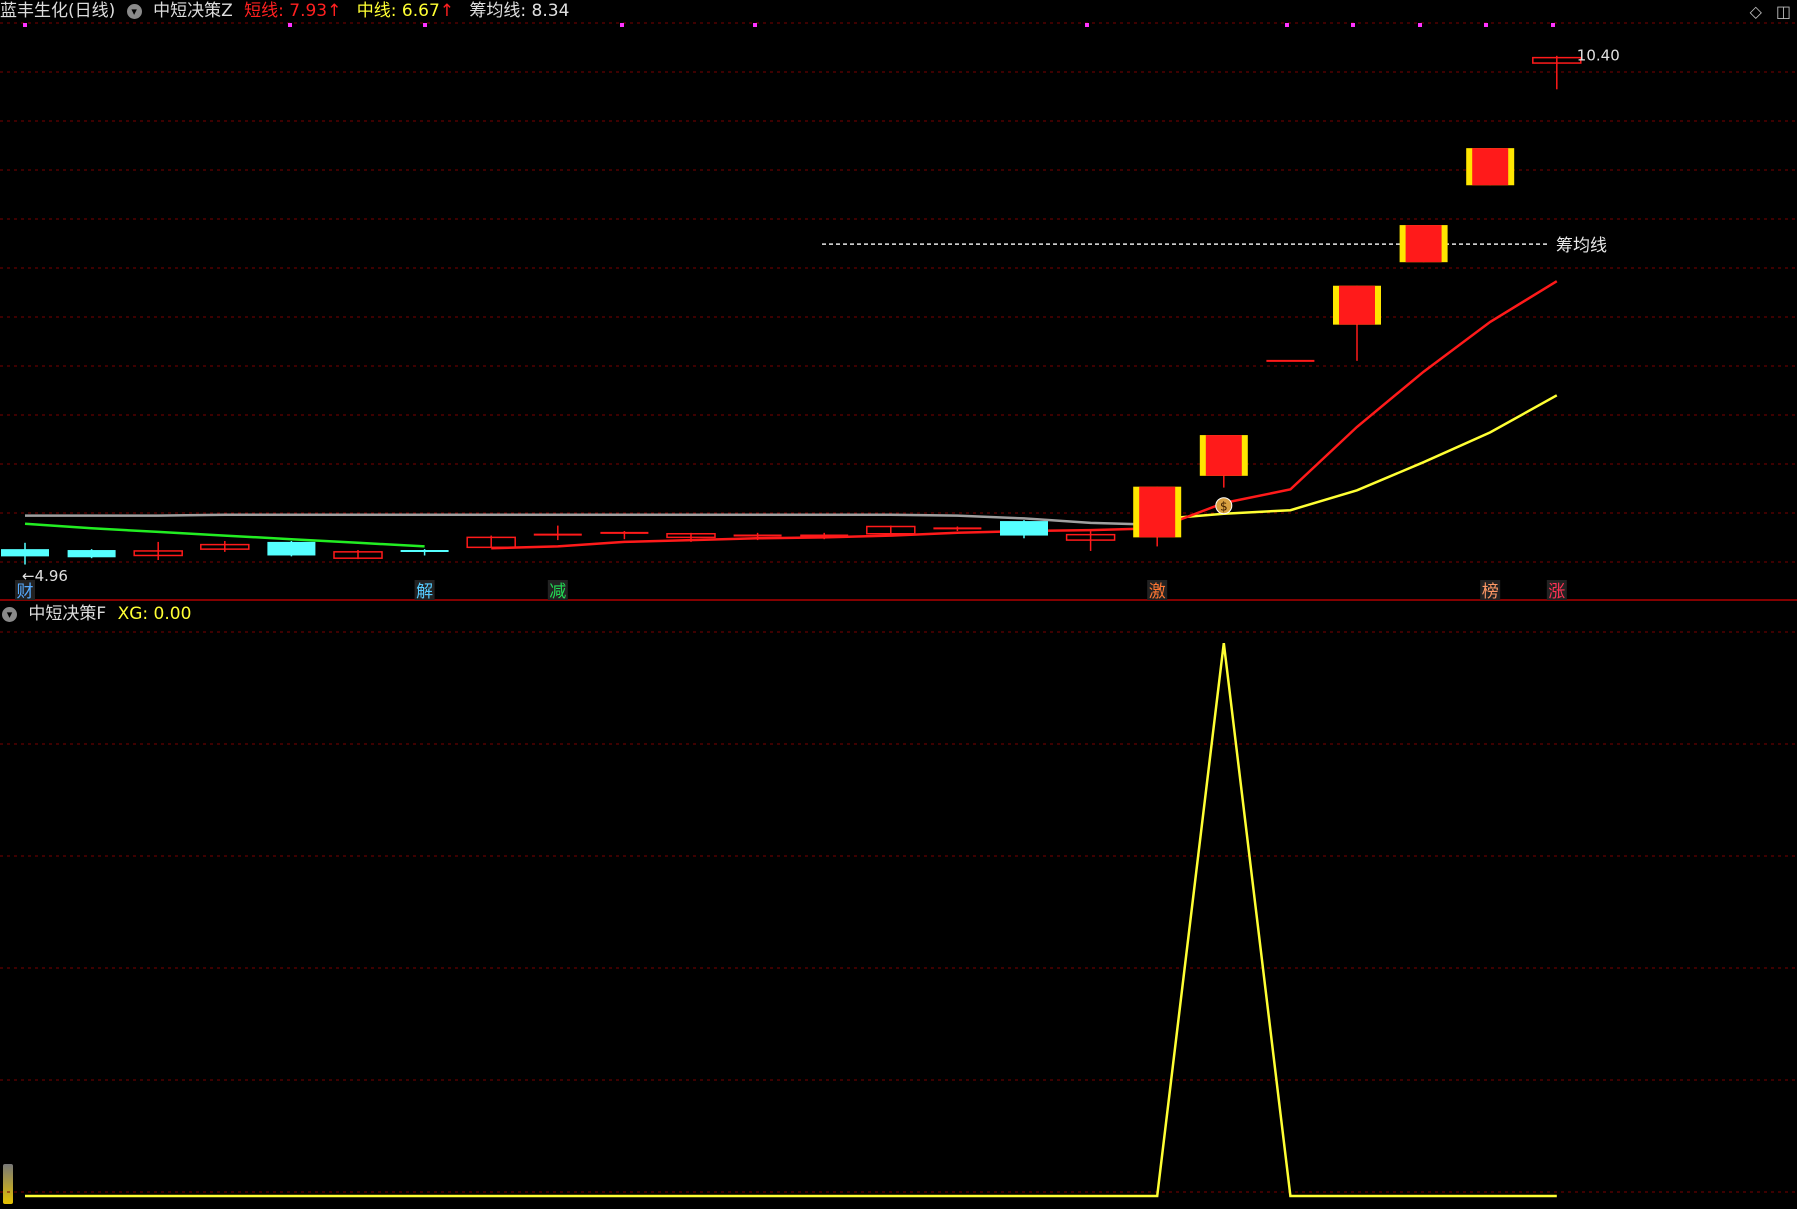 The image size is (1797, 1209). I want to click on event-marker: 财, so click(25, 592).